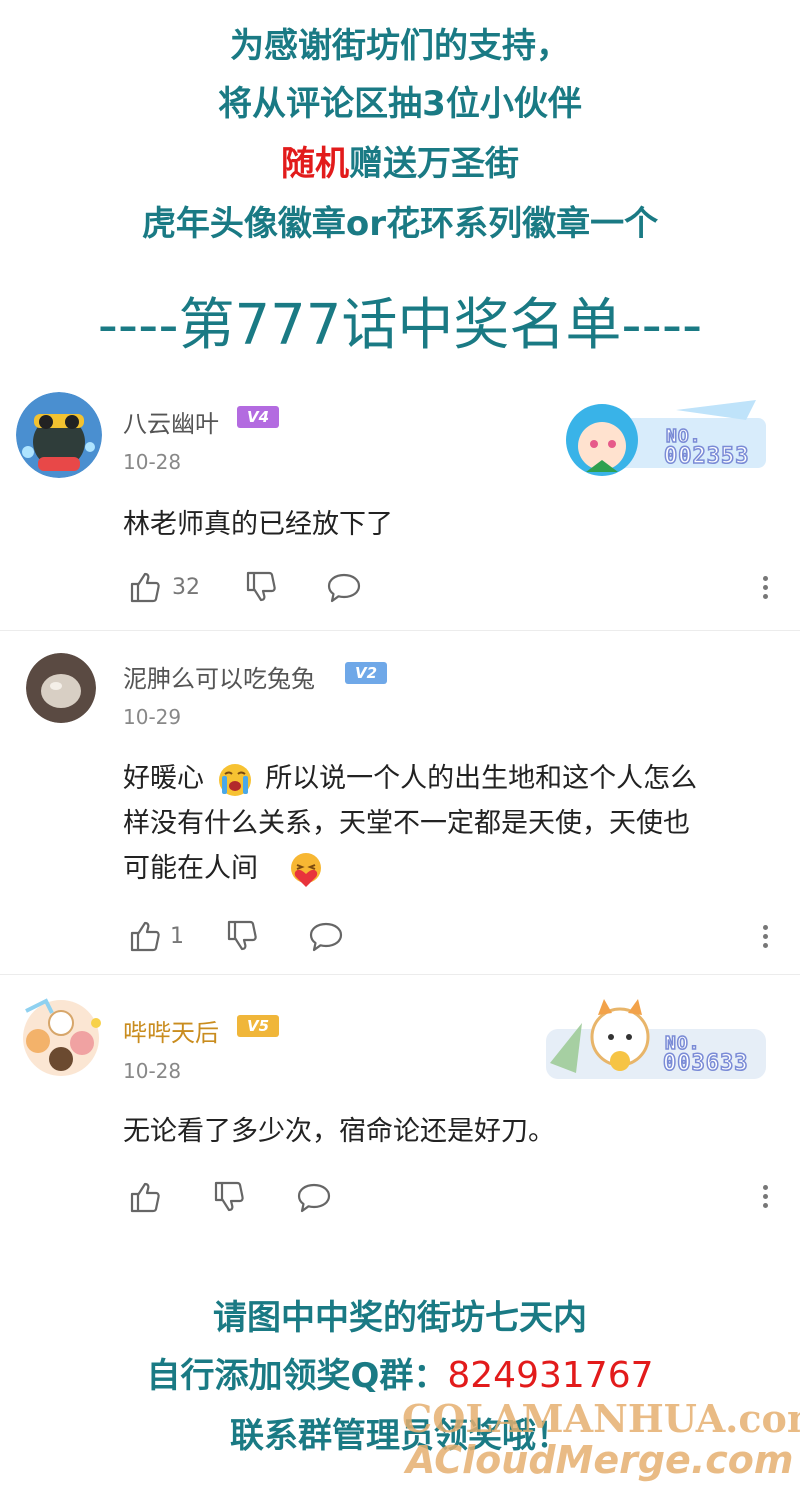 This screenshot has height=1487, width=800. Describe the element at coordinates (152, 717) in the screenshot. I see `comment-date: 10-29` at that location.